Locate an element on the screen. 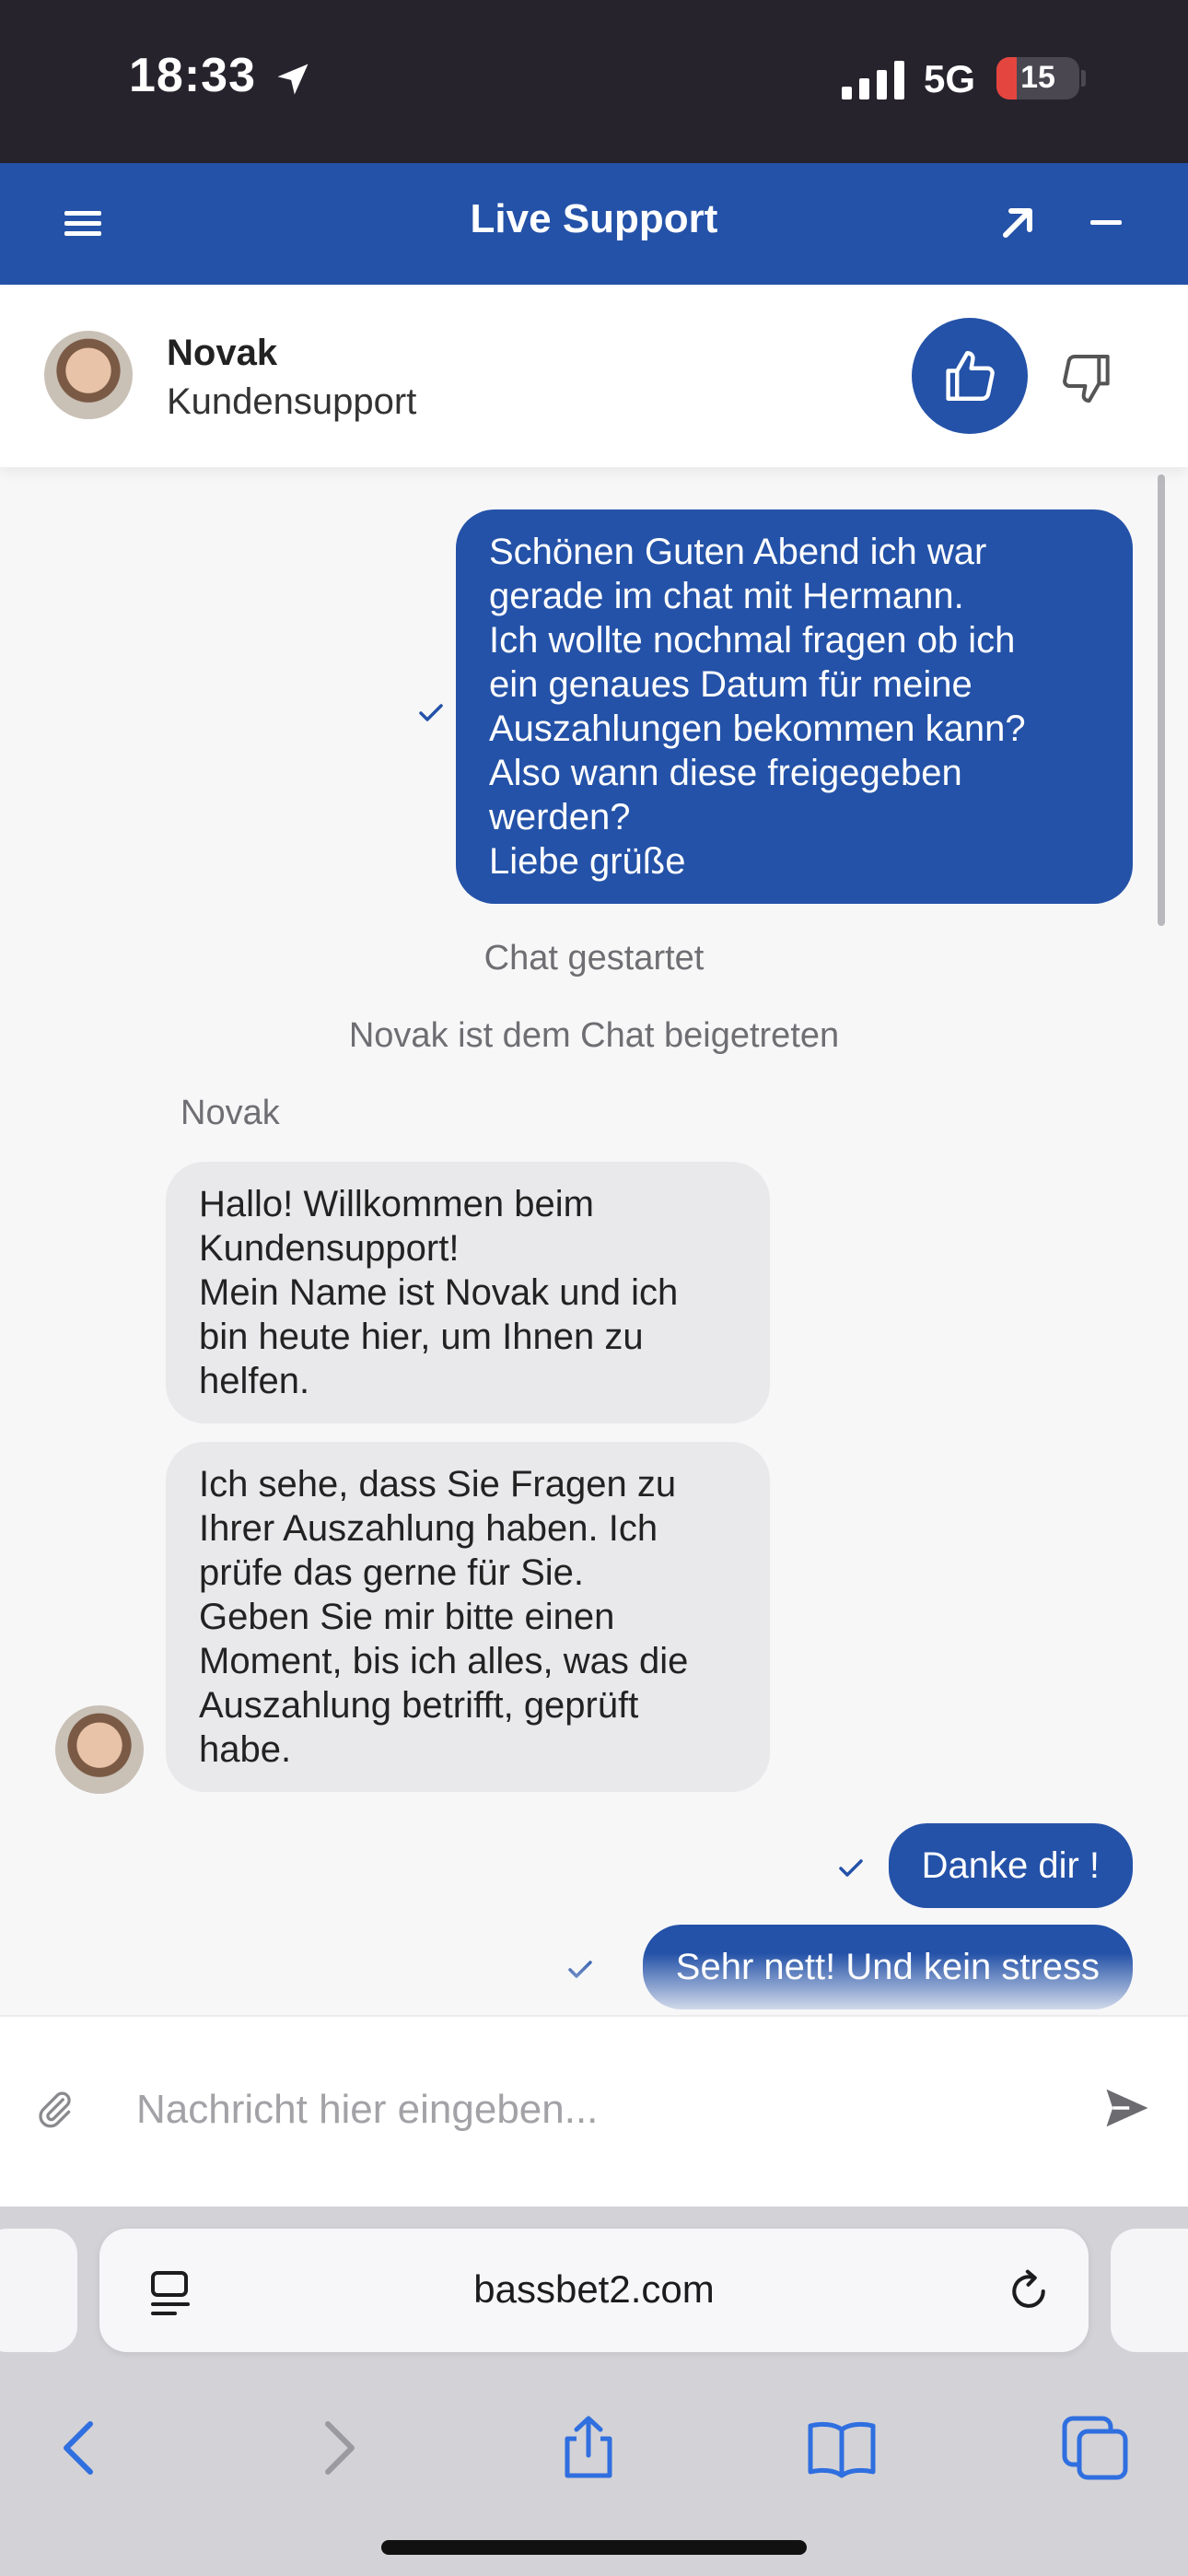 This screenshot has width=1188, height=2576. battery-tip is located at coordinates (1083, 78).